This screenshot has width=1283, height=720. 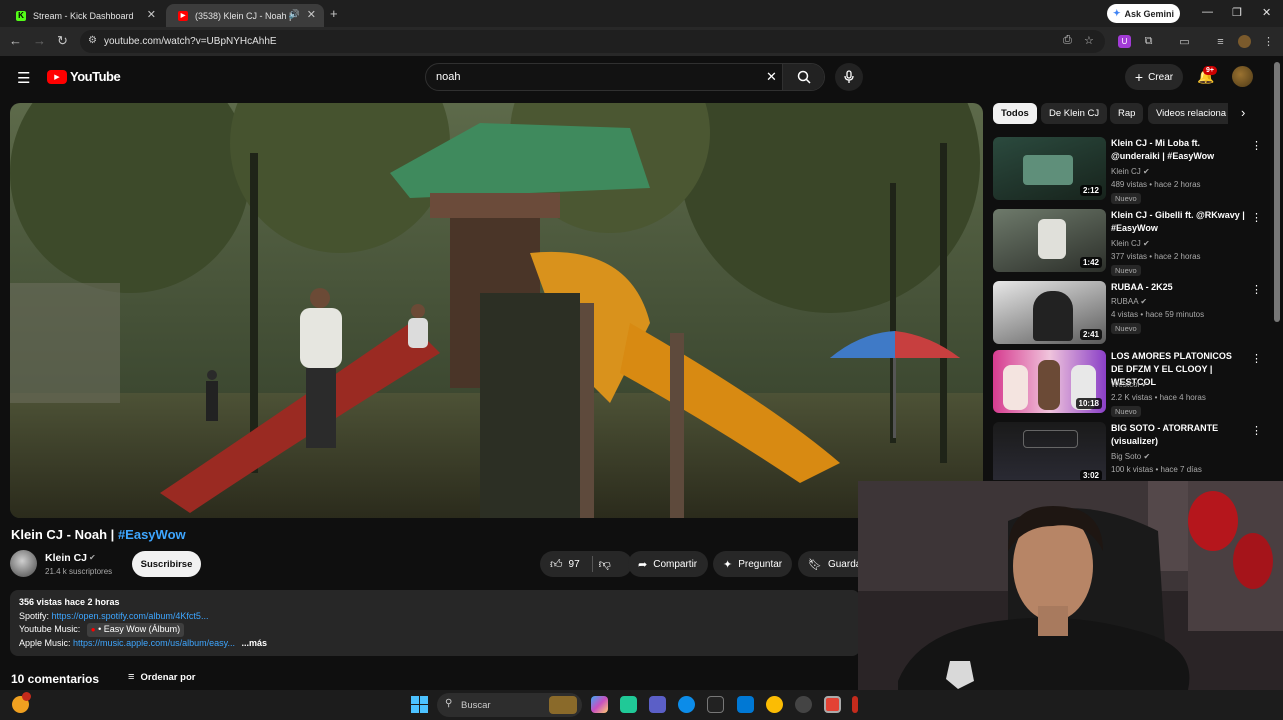 What do you see at coordinates (15, 40) in the screenshot?
I see `back-icon: ←` at bounding box center [15, 40].